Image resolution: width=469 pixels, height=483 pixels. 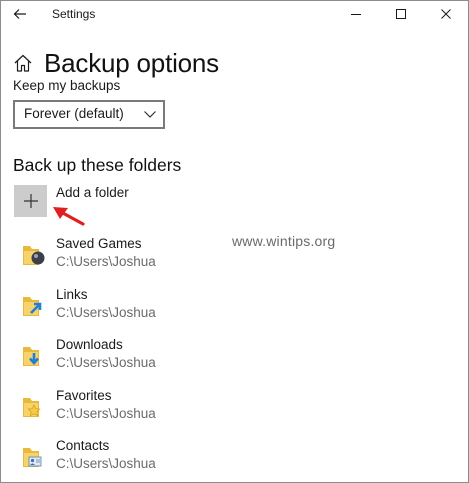 What do you see at coordinates (89, 344) in the screenshot?
I see `folder-name: Downloads` at bounding box center [89, 344].